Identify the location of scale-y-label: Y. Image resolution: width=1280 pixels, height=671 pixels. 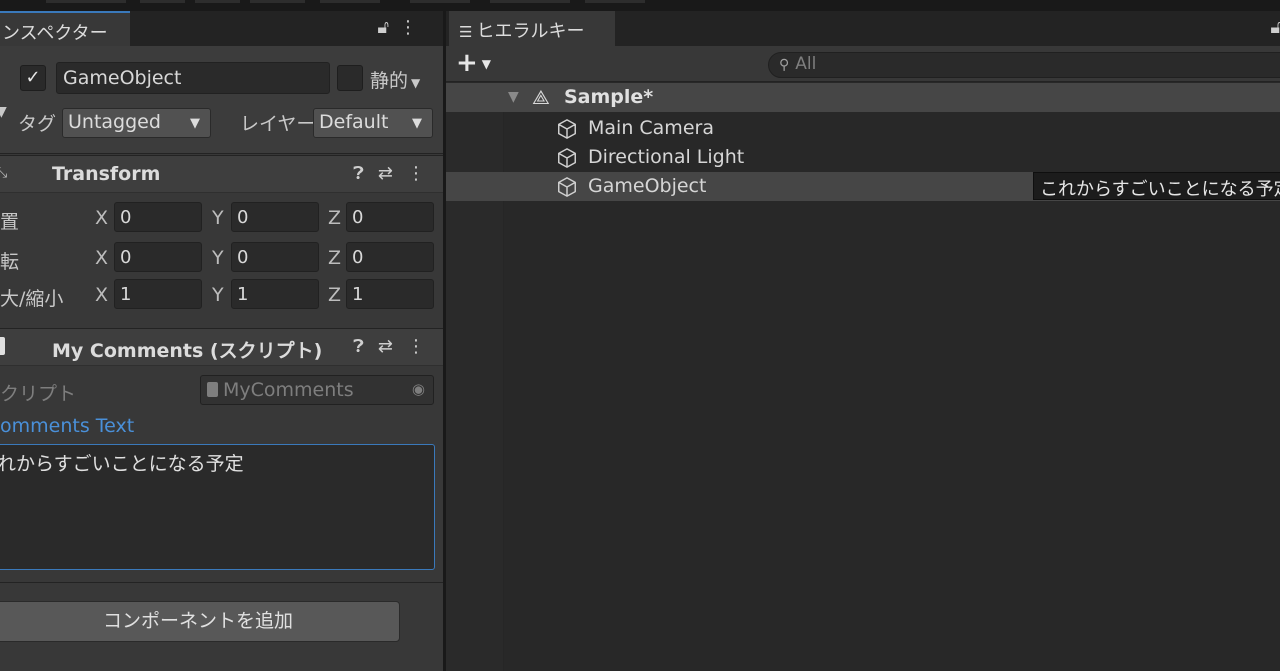
(218, 295).